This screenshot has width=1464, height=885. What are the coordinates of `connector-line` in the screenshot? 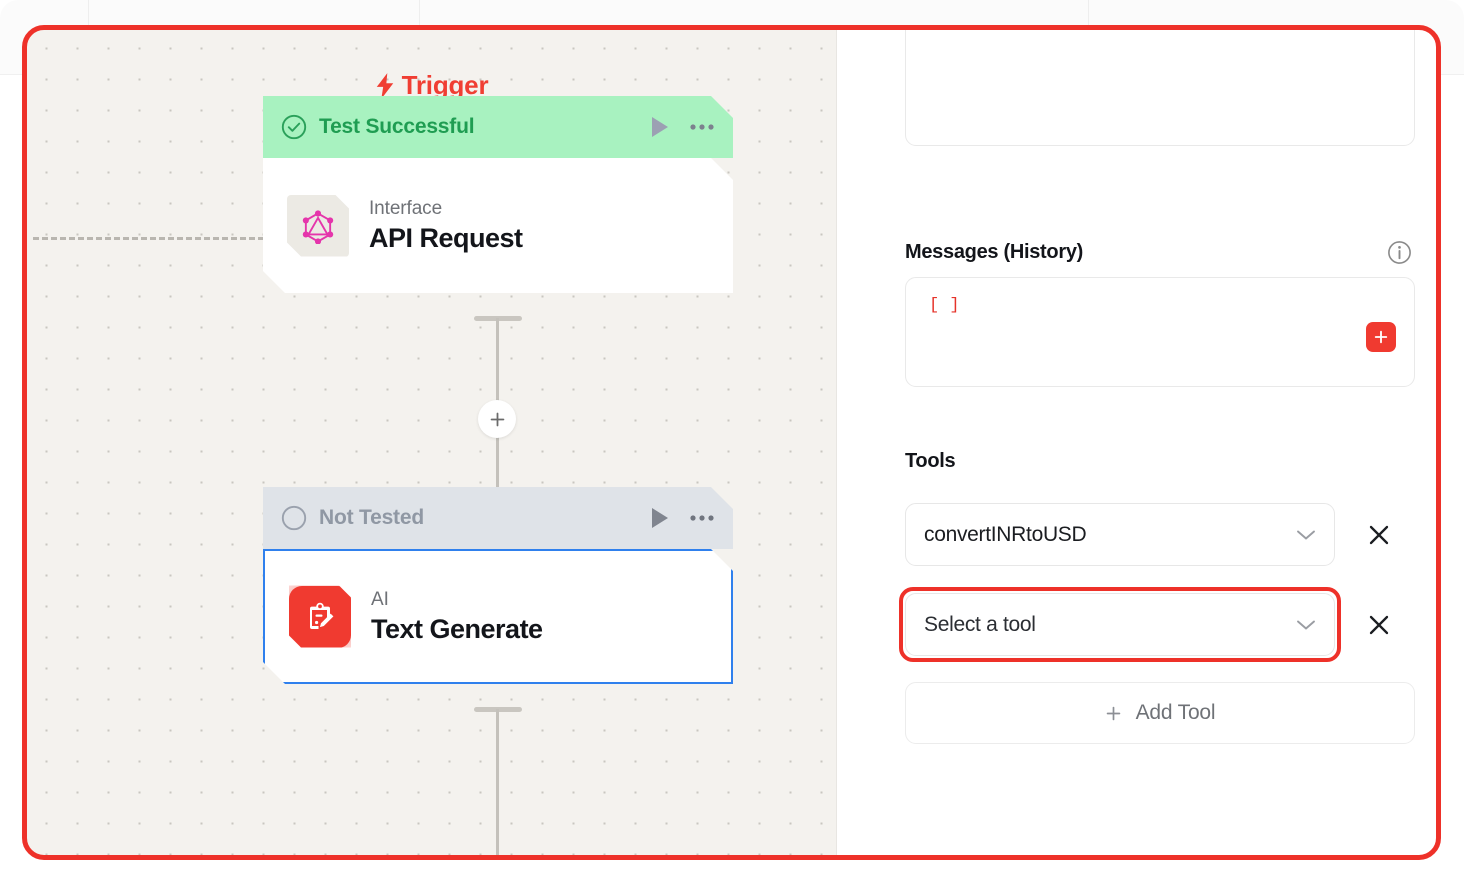 It's located at (497, 783).